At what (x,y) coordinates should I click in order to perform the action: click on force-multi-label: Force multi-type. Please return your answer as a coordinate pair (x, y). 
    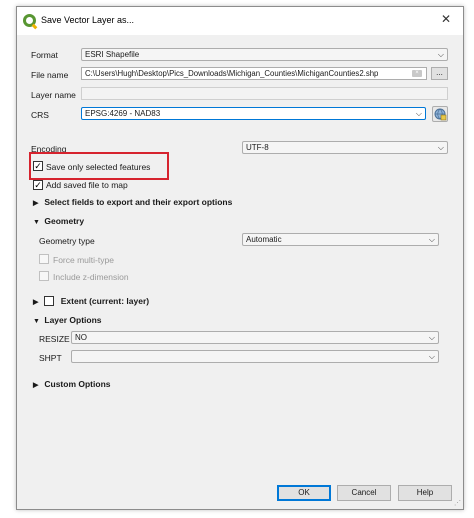
    Looking at the image, I should click on (83, 260).